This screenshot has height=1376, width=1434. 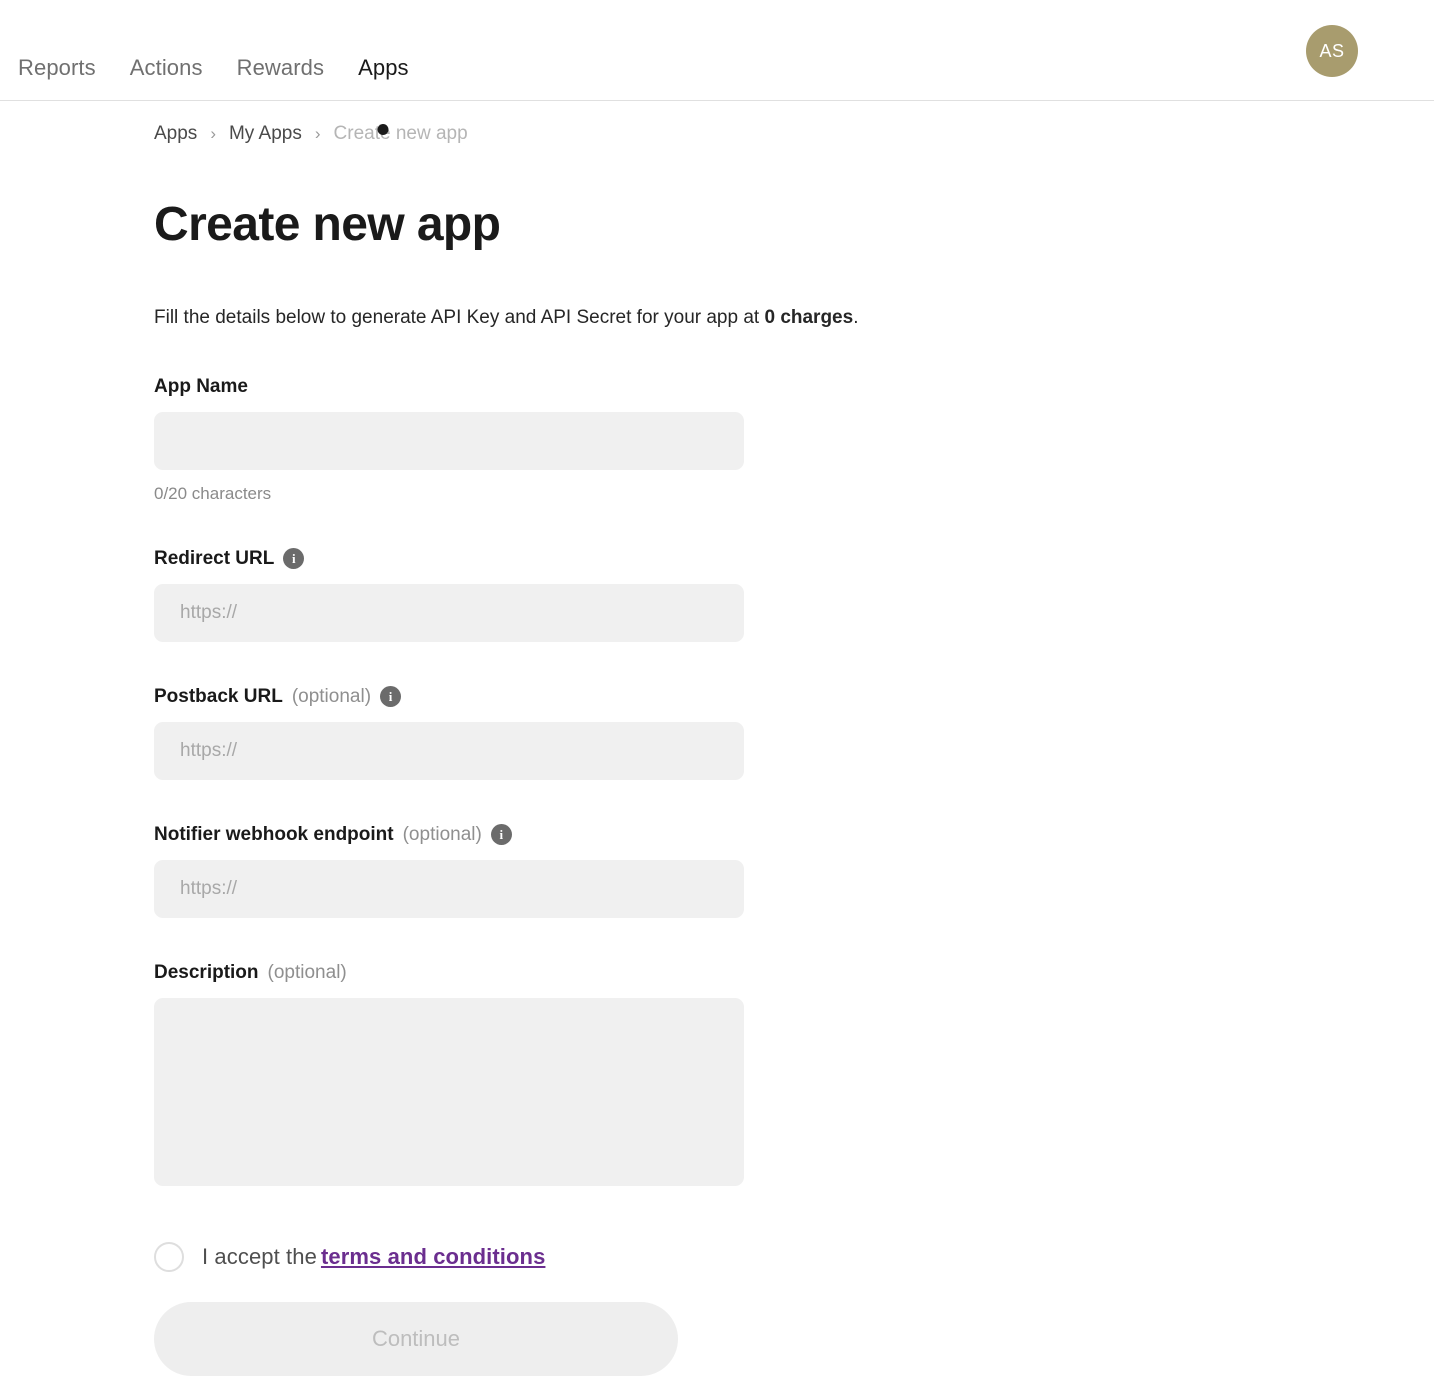 I want to click on redirect-url-label-text: Redirect URL, so click(x=214, y=558).